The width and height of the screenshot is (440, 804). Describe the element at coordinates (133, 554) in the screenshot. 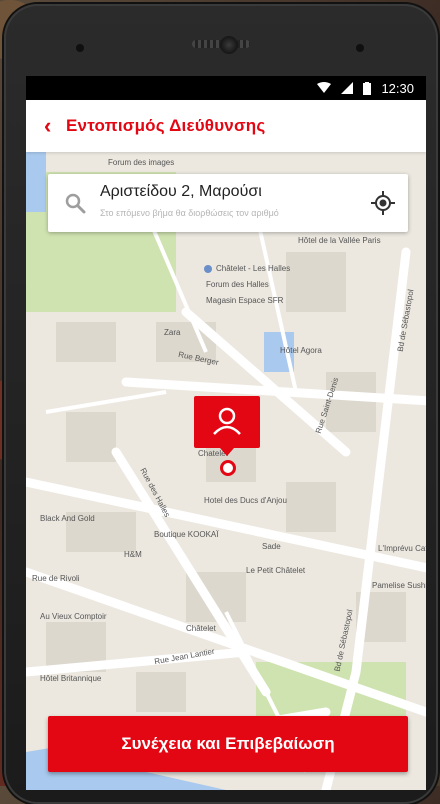

I see `map-label: H&M` at that location.